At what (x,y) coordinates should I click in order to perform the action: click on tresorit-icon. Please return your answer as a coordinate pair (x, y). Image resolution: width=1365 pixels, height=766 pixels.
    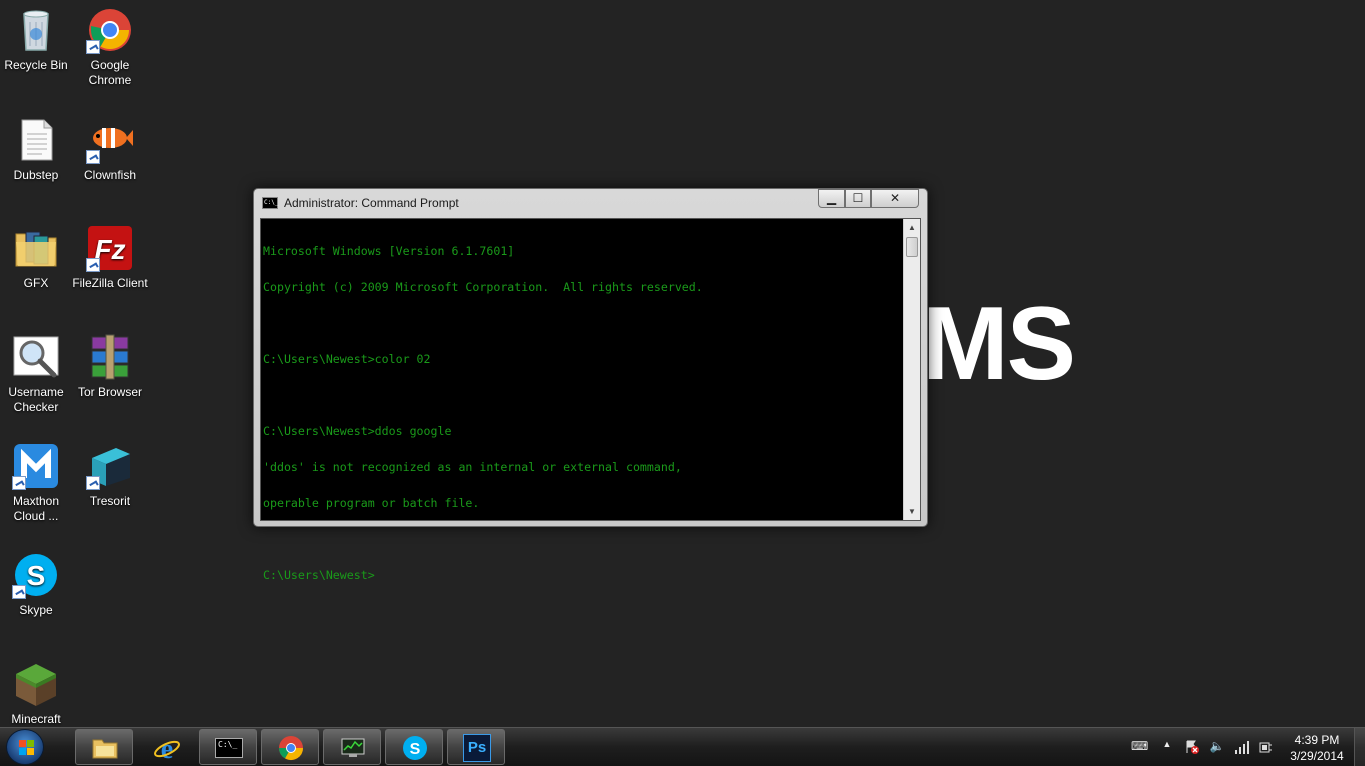
    Looking at the image, I should click on (110, 466).